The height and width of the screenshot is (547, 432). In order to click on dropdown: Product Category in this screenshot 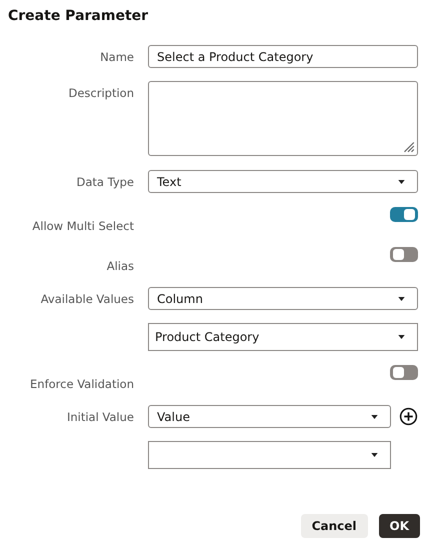, I will do `click(283, 337)`.